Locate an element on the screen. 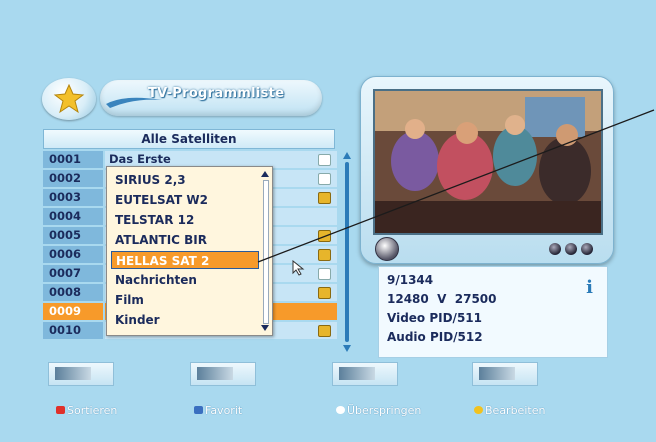 The image size is (656, 442). info-icon: i is located at coordinates (589, 287).